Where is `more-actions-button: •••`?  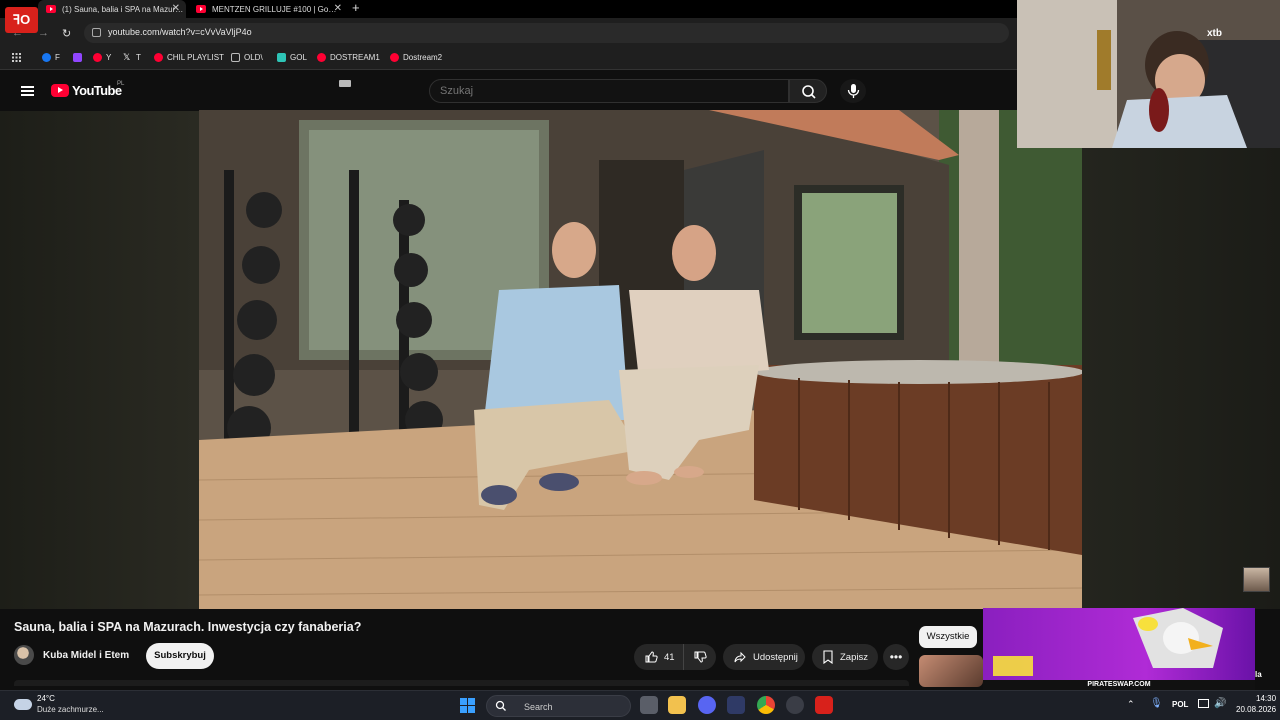
more-actions-button: ••• is located at coordinates (896, 657).